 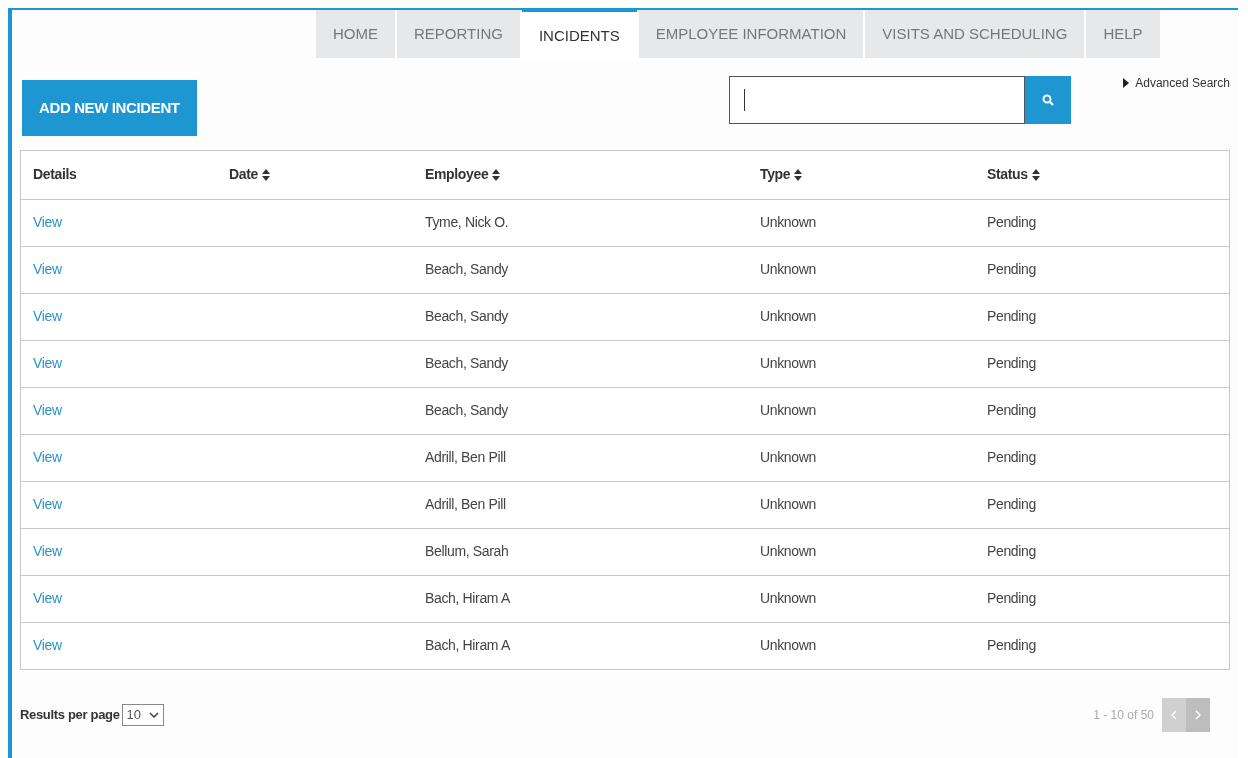 What do you see at coordinates (467, 551) in the screenshot?
I see `table-cell: Bellum, Sarah` at bounding box center [467, 551].